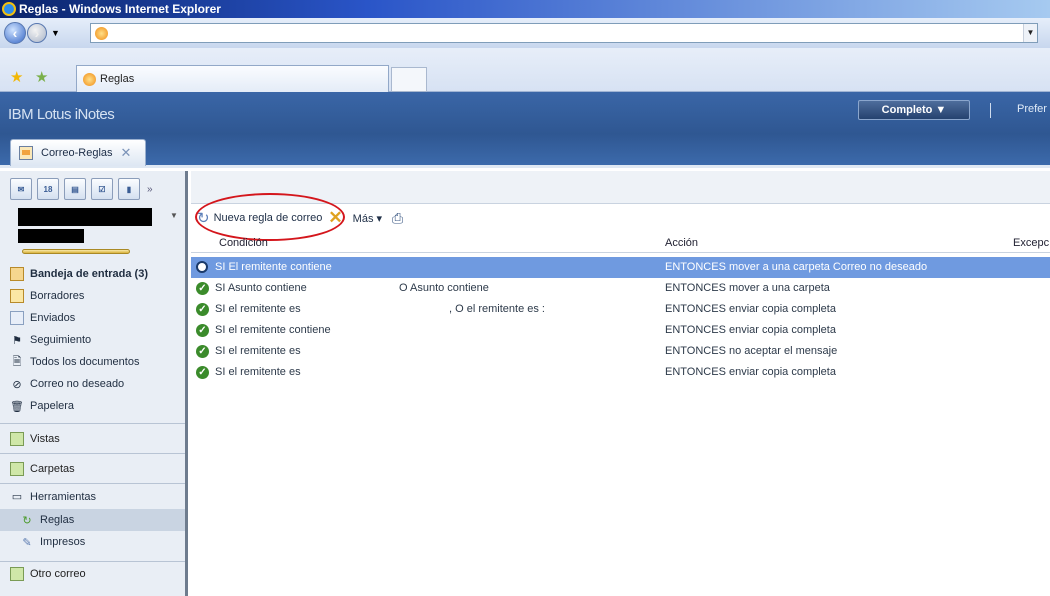 This screenshot has width=1050, height=596. Describe the element at coordinates (27, 520) in the screenshot. I see `rules-icon: ↻` at that location.